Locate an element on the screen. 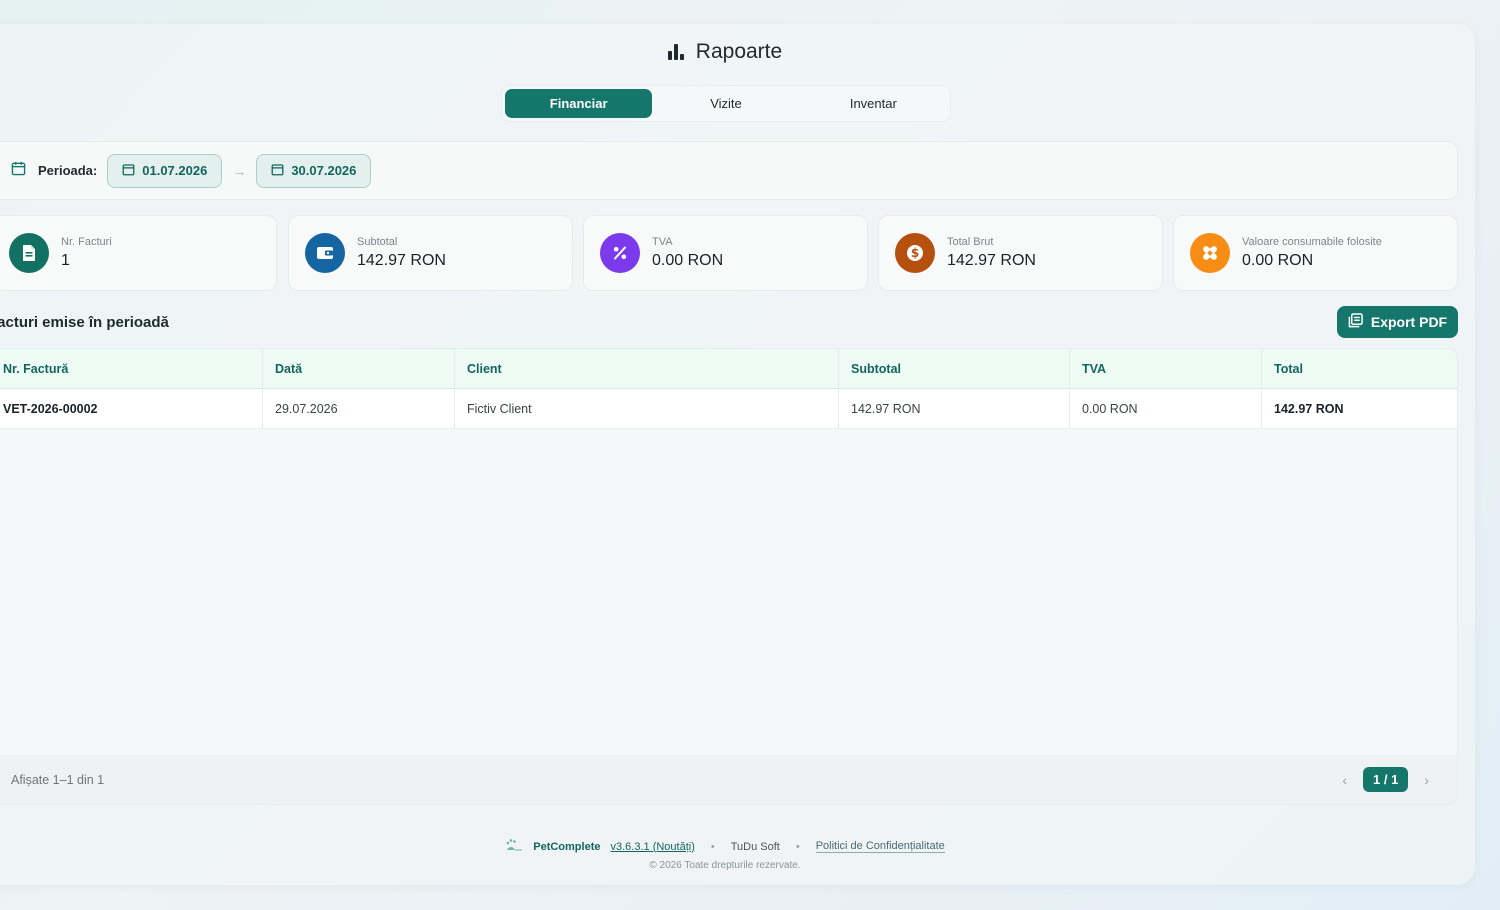  column-header-total: Total is located at coordinates (1359, 369).